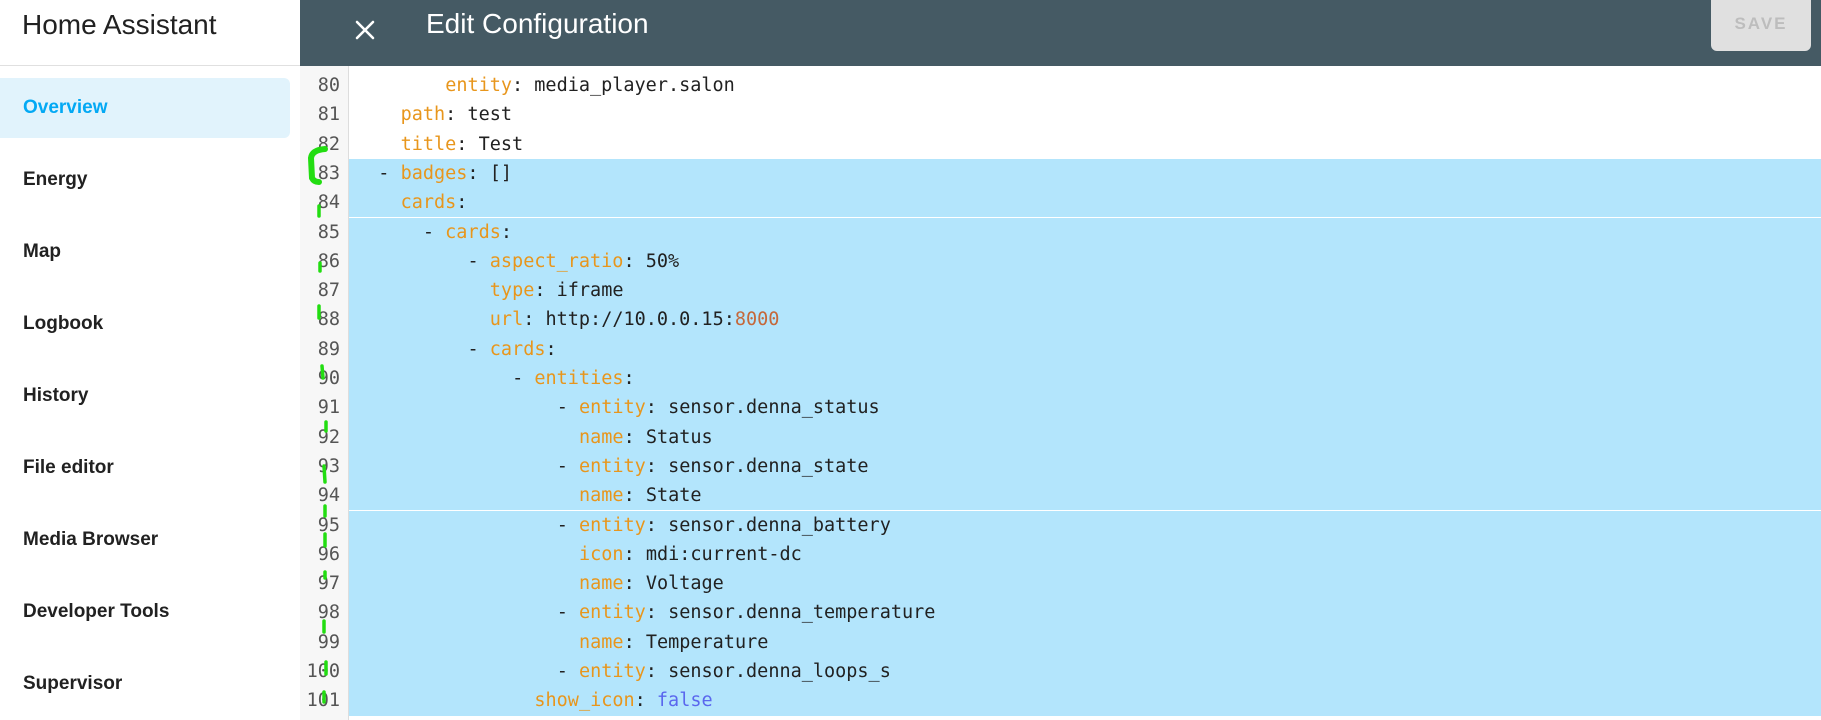 The image size is (1821, 720). I want to click on code-line: 90 - entities:, so click(1060, 379).